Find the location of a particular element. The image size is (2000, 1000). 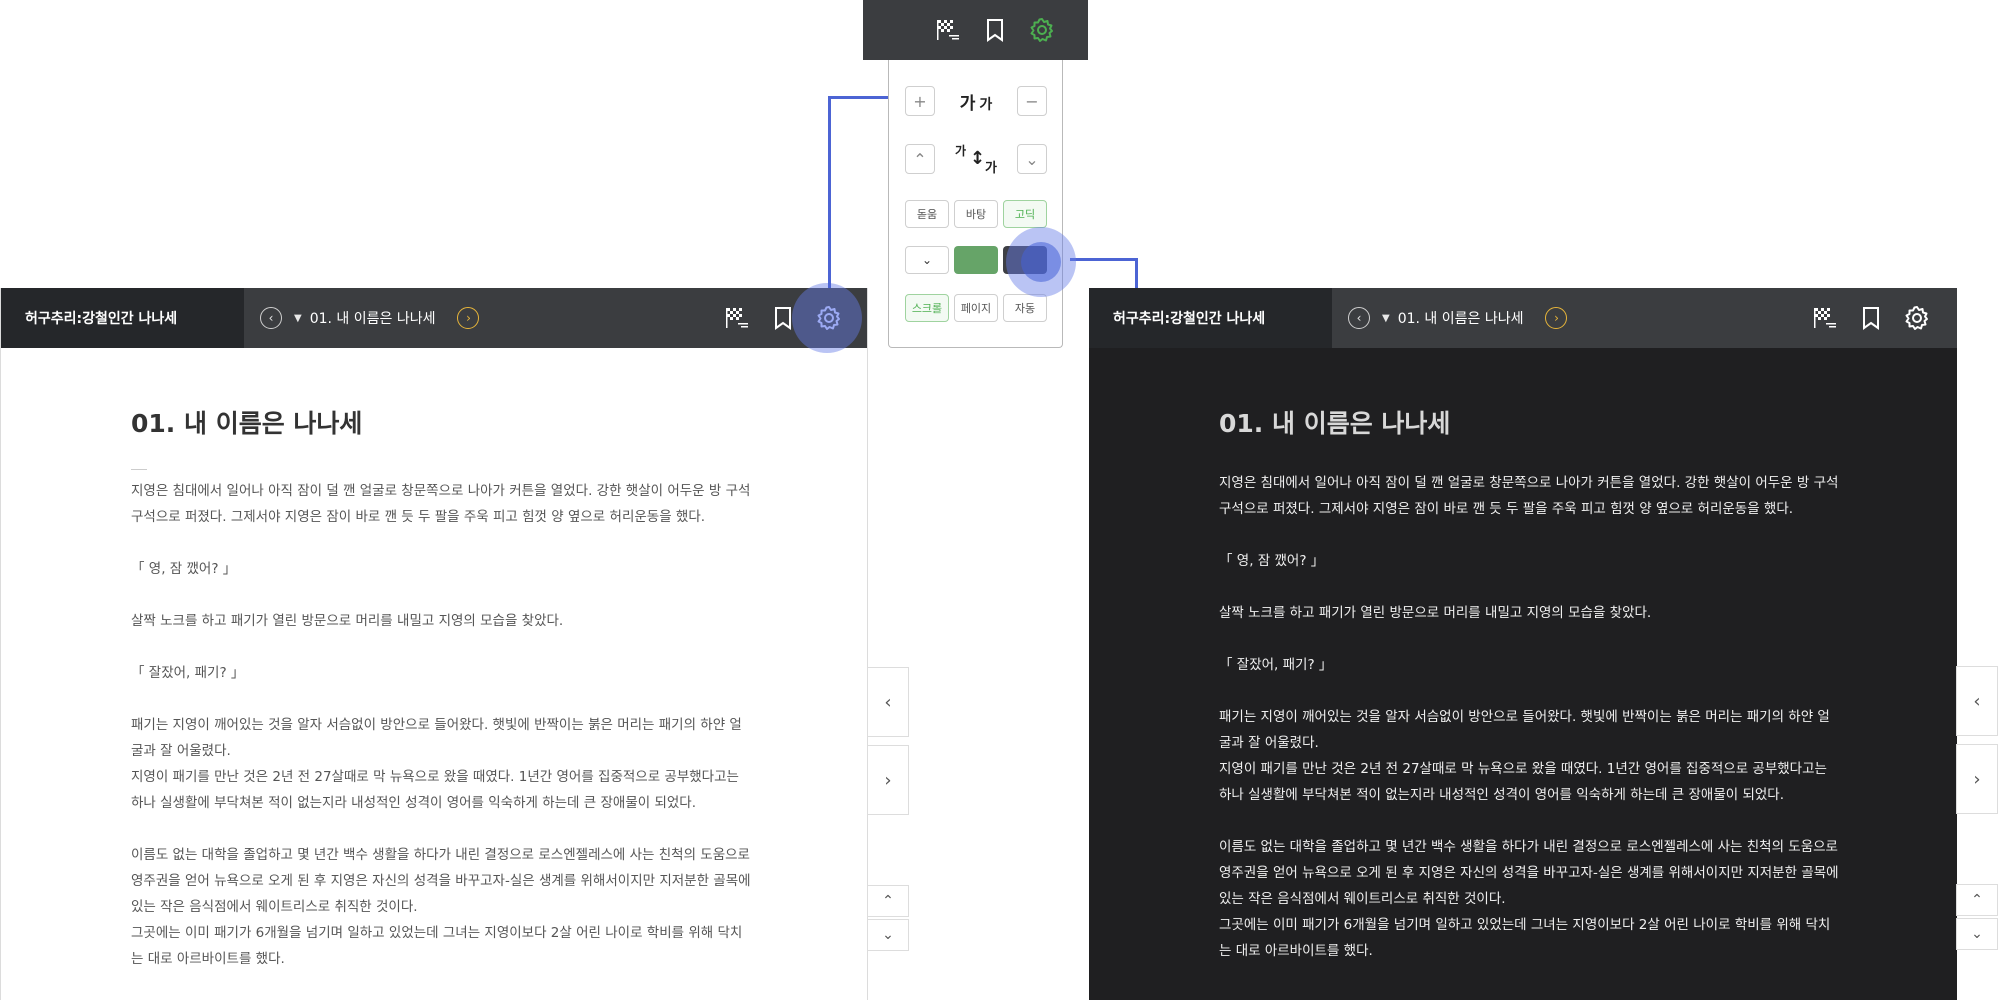

plus-icon: + is located at coordinates (920, 101).